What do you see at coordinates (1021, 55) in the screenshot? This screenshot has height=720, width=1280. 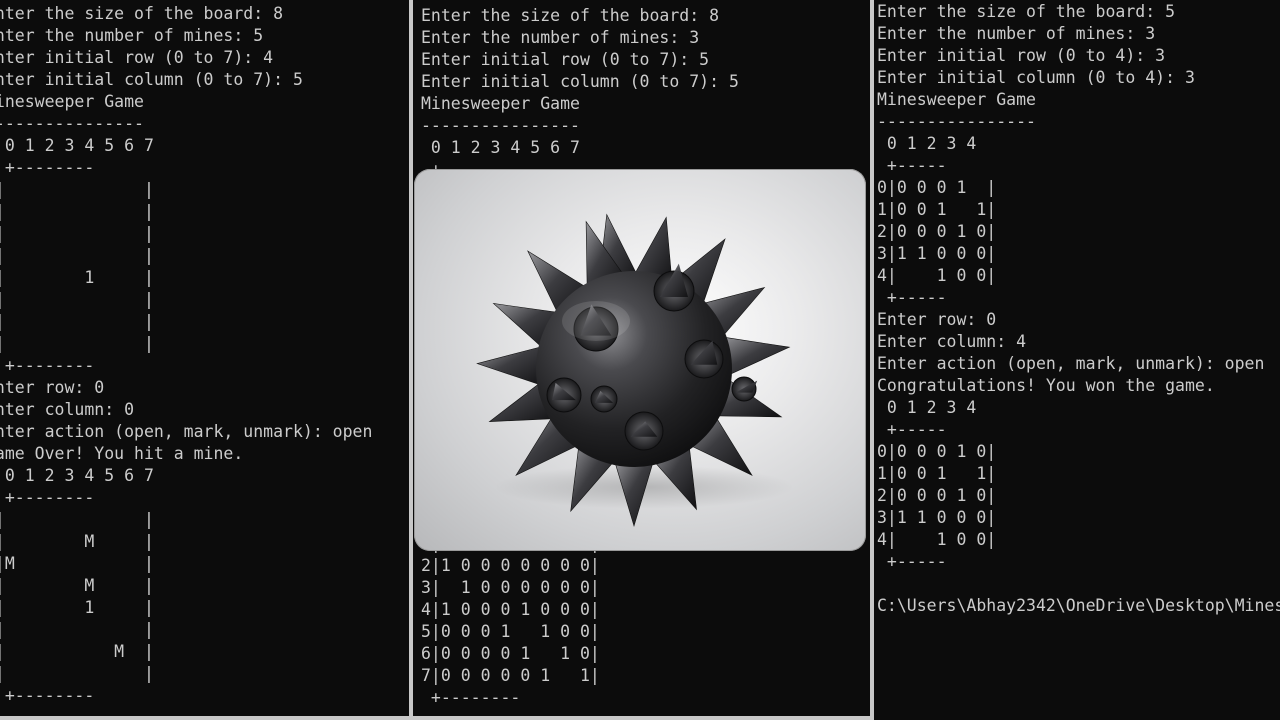 I see `terminal-line: Enter initial row (0 to 4): 3` at bounding box center [1021, 55].